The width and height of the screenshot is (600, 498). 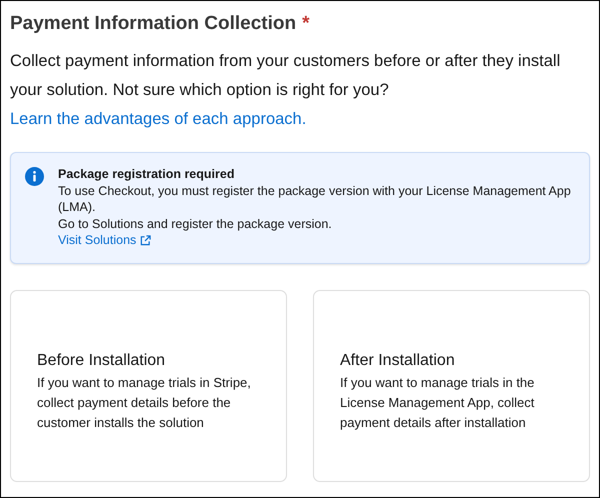 I want to click on visit-solutions-link: Visit Solutions, so click(x=105, y=240).